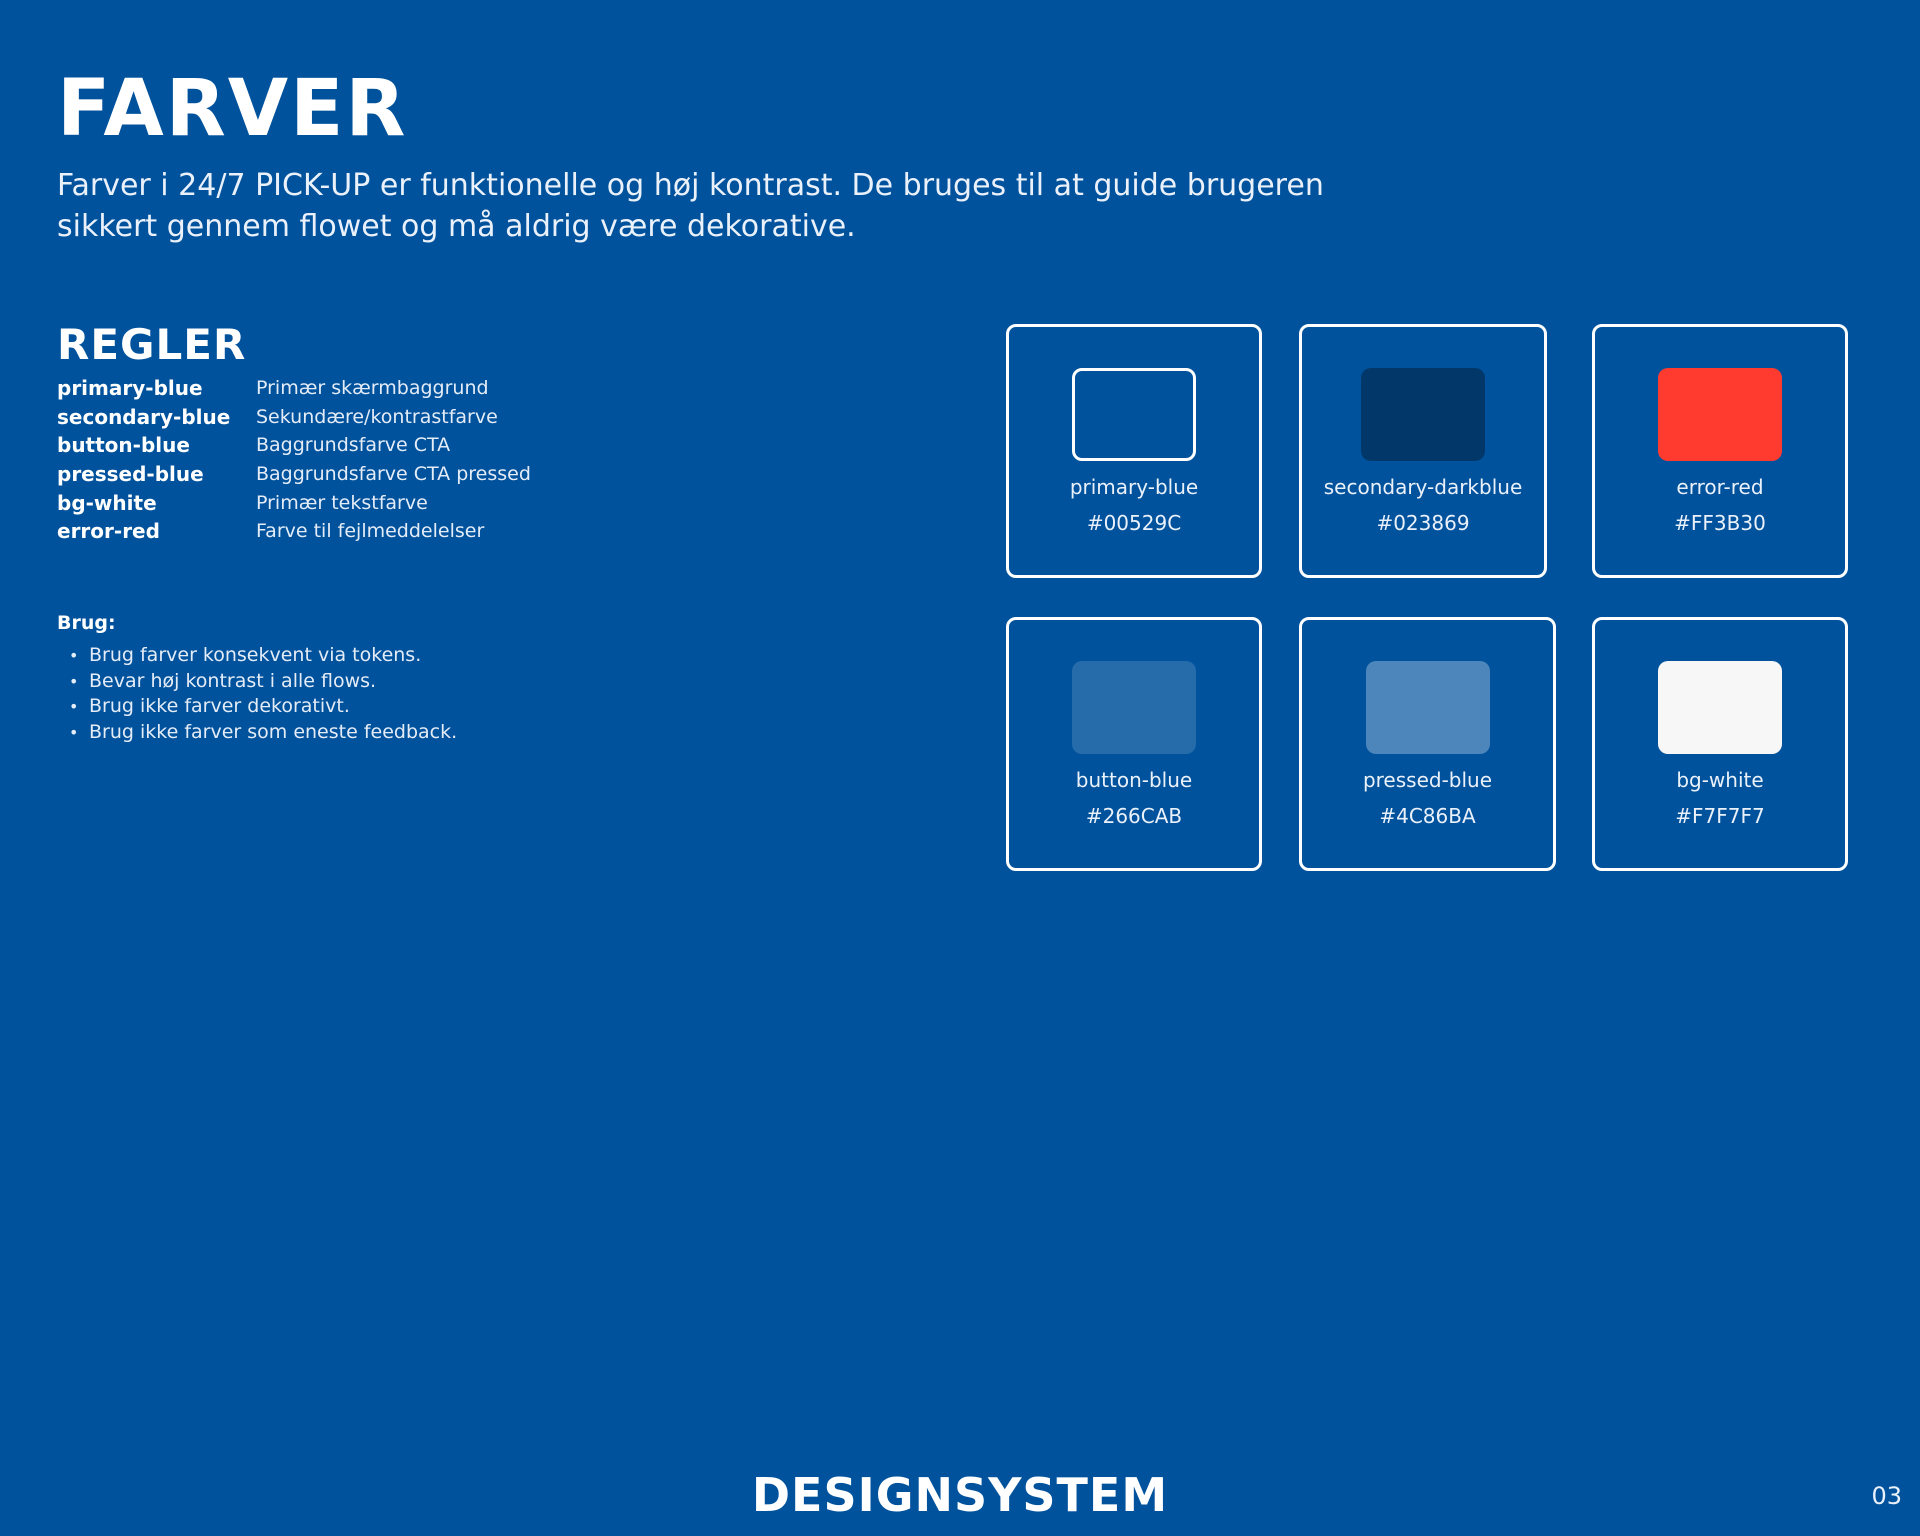  Describe the element at coordinates (1720, 816) in the screenshot. I see `swatch-hex: #F7F7F7` at that location.